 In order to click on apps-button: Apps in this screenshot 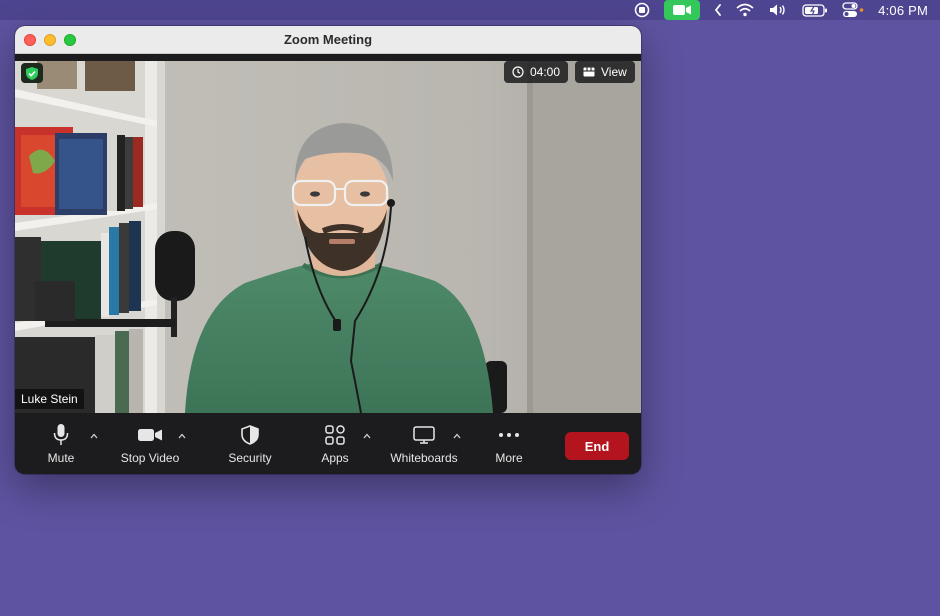, I will do `click(335, 443)`.